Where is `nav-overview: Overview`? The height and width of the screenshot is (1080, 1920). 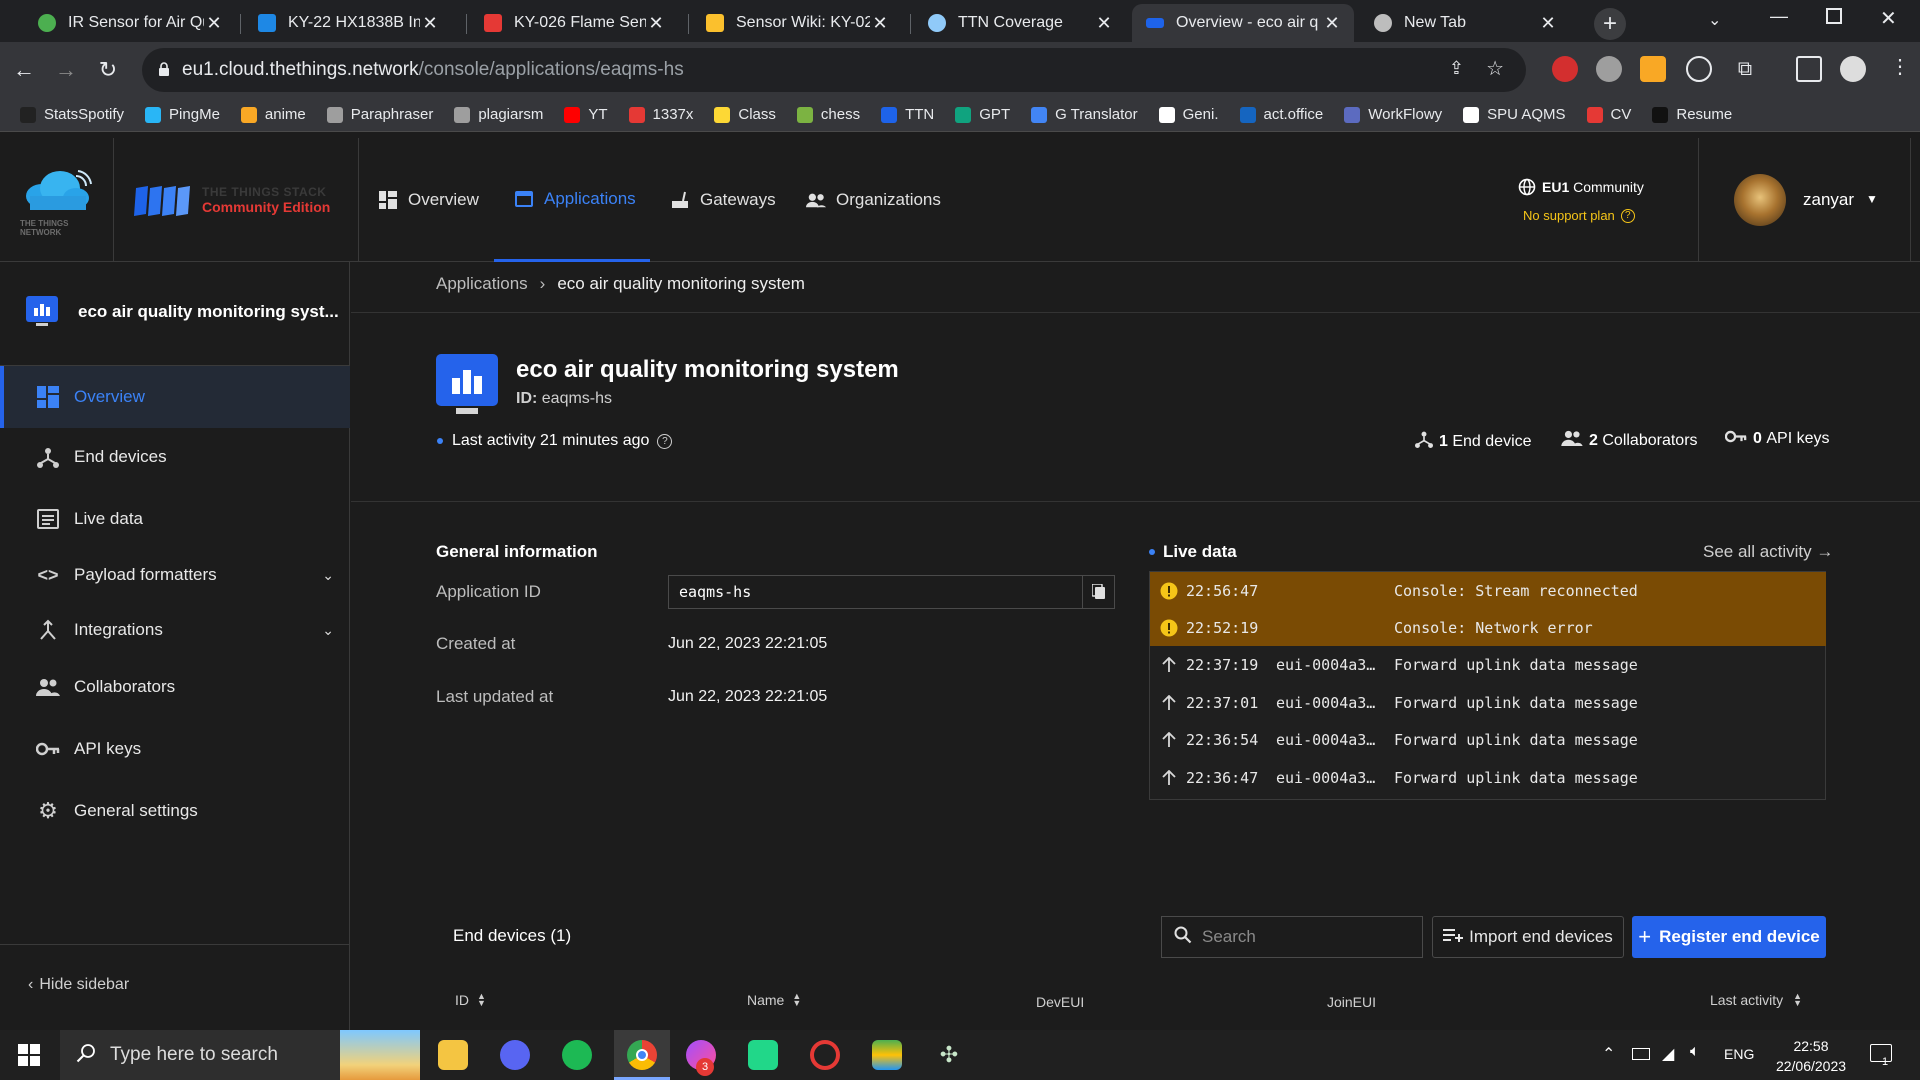
nav-overview: Overview is located at coordinates (428, 200).